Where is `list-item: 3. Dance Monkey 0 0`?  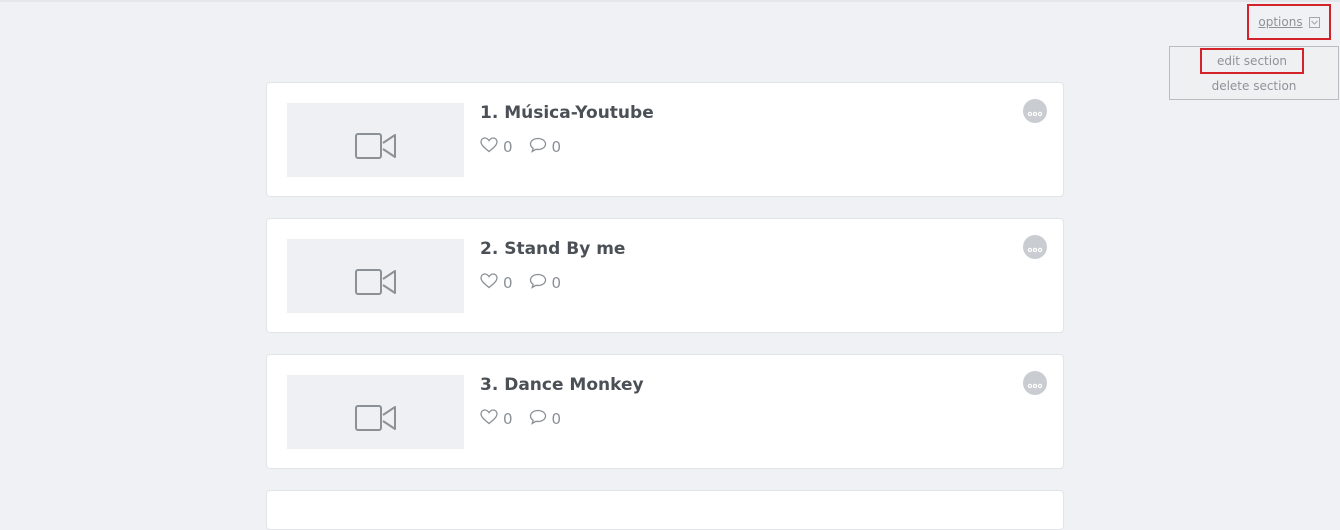 list-item: 3. Dance Monkey 0 0 is located at coordinates (665, 411).